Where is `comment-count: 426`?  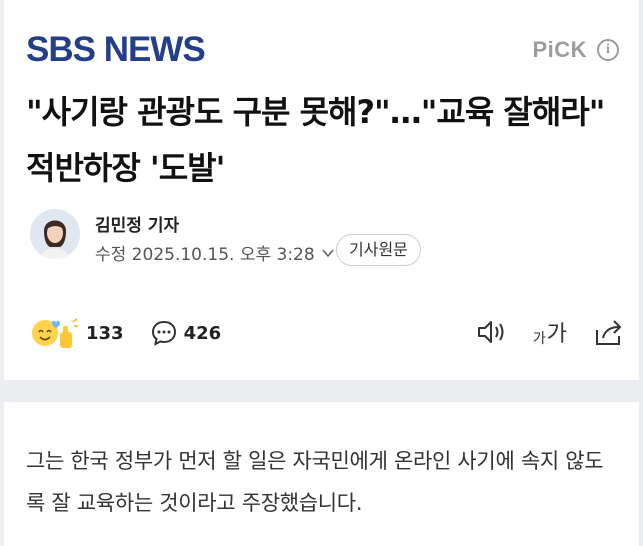 comment-count: 426 is located at coordinates (202, 333).